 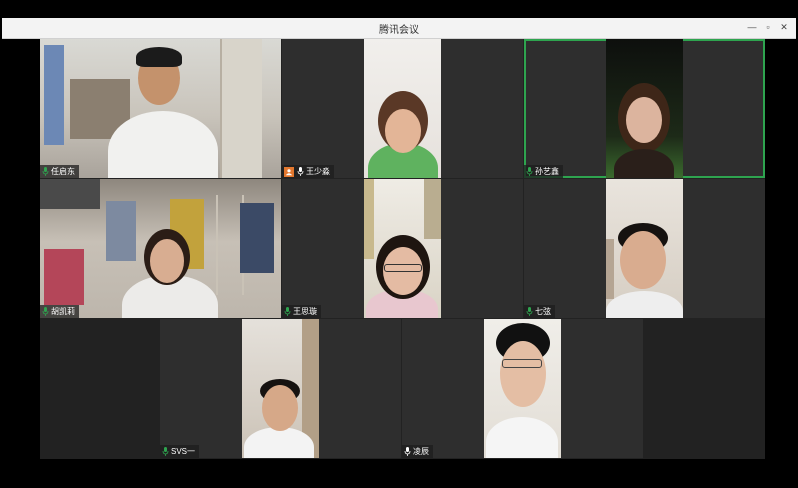 I want to click on window-title: 腾讯会议, so click(x=399, y=30).